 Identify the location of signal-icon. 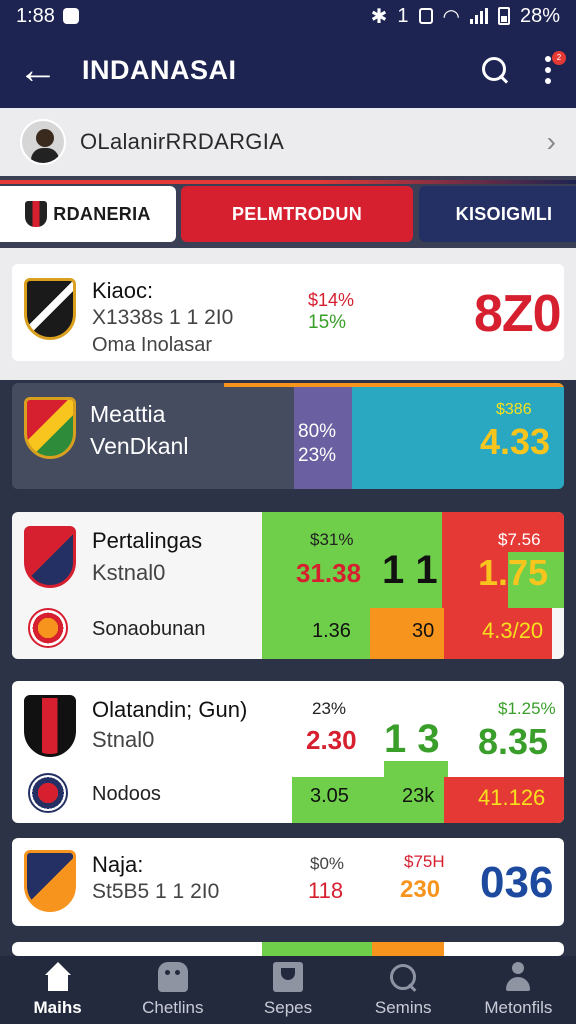
(478, 16).